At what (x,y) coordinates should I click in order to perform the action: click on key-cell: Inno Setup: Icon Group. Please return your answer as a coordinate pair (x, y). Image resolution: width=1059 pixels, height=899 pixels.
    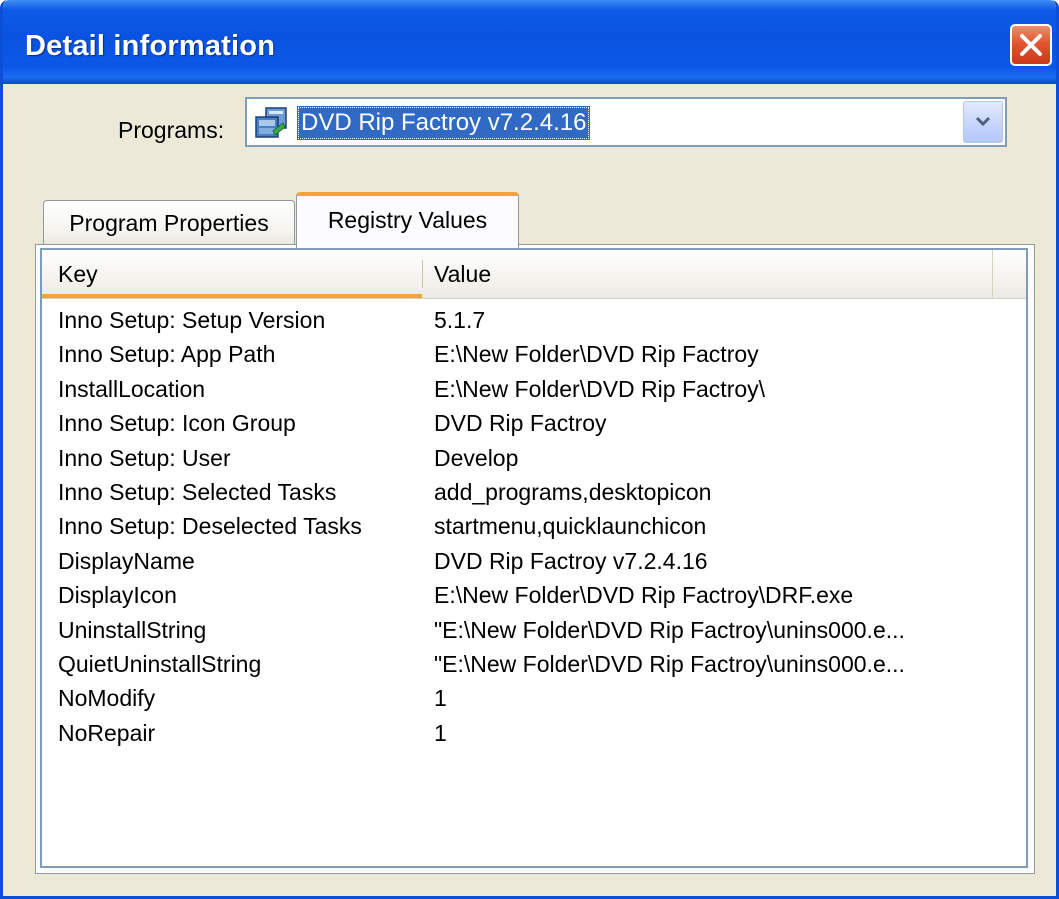
    Looking at the image, I should click on (177, 423).